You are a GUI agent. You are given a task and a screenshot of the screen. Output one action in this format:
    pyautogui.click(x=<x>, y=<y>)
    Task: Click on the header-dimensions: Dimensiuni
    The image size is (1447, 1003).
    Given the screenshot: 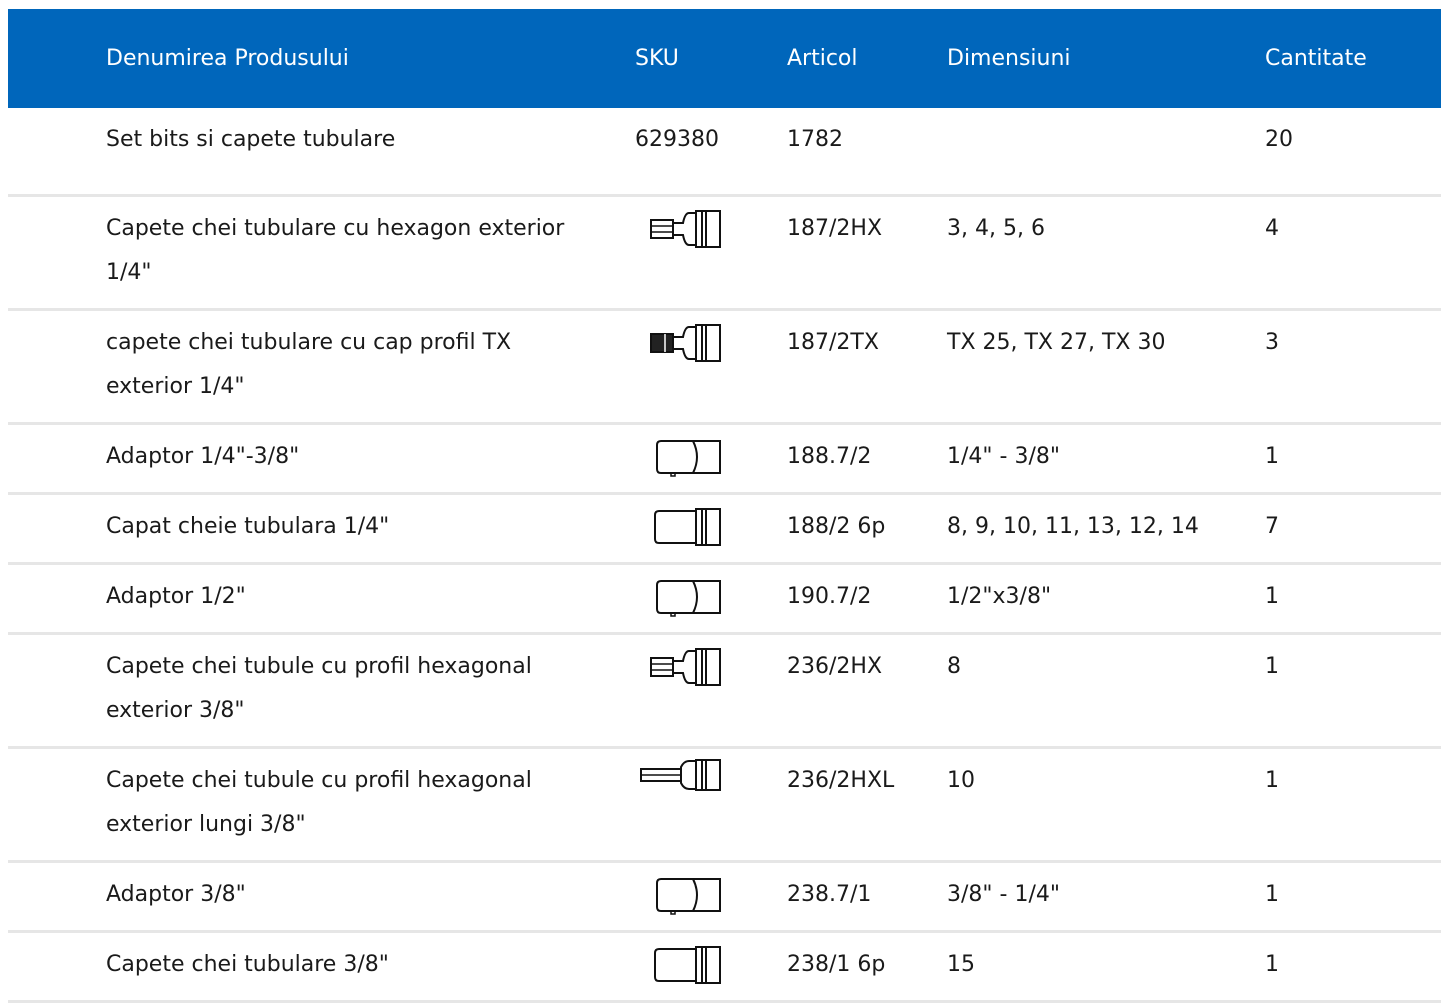 What is the action you would take?
    pyautogui.click(x=1009, y=58)
    